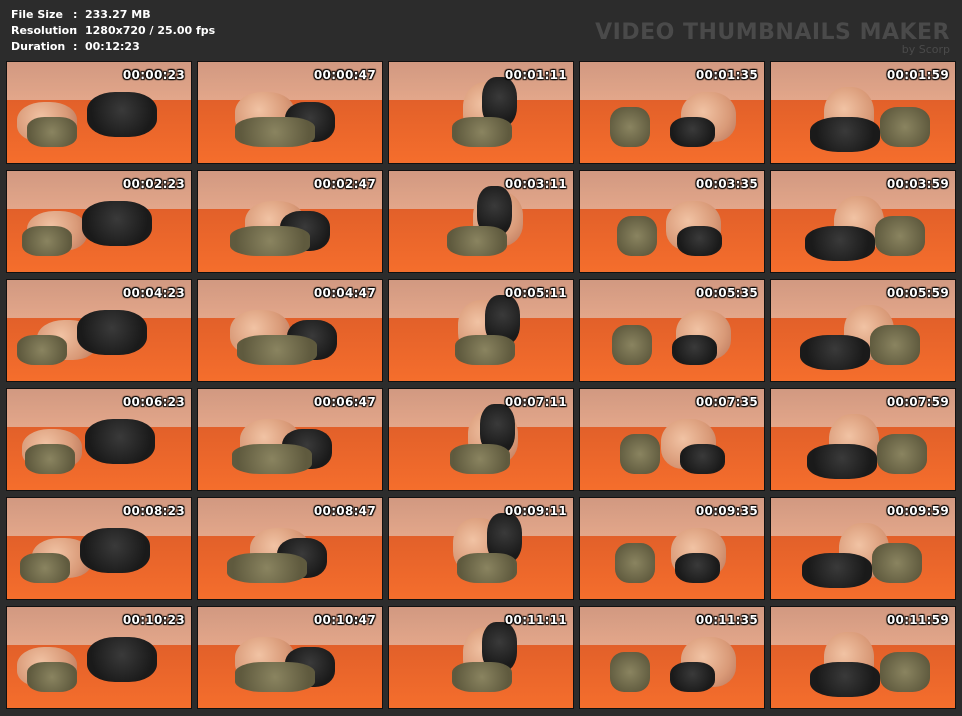 The image size is (962, 716). I want to click on thumbnail-timestamp: 00:09:59, so click(917, 511).